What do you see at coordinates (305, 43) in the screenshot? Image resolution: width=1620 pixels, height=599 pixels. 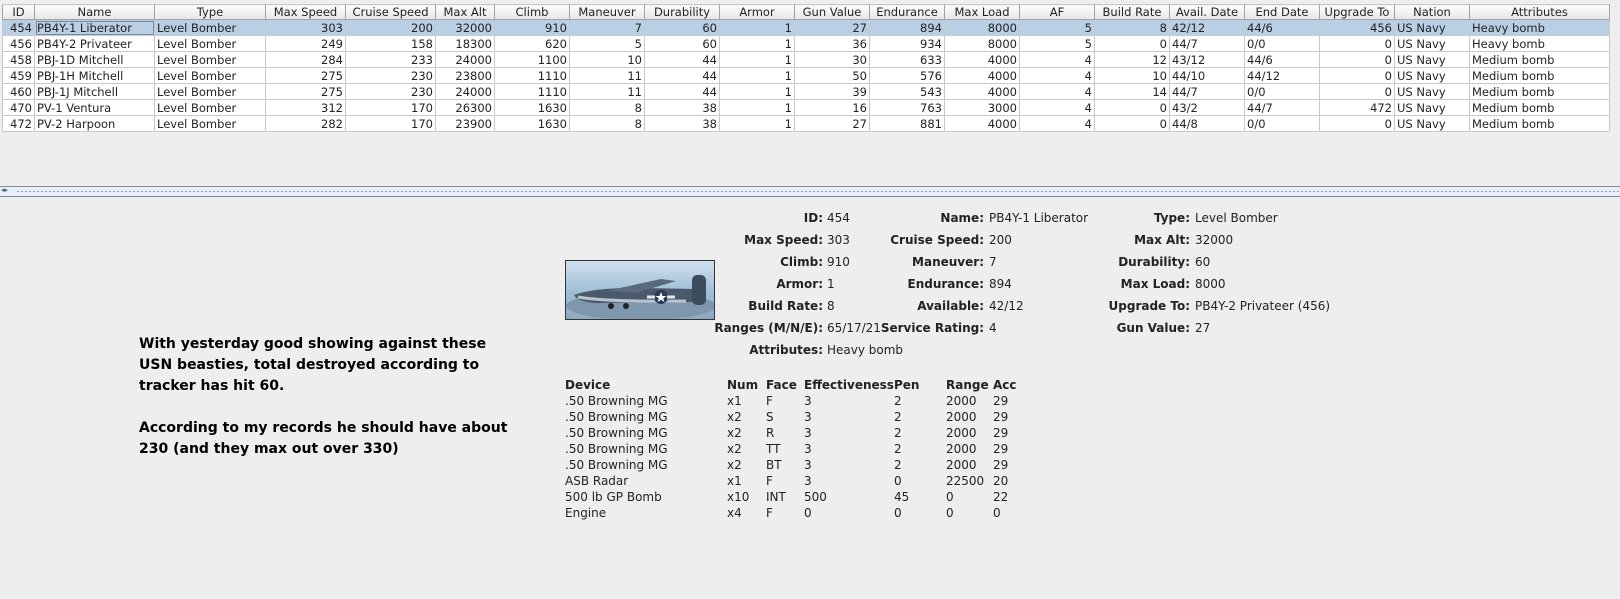 I see `table-cell: 249` at bounding box center [305, 43].